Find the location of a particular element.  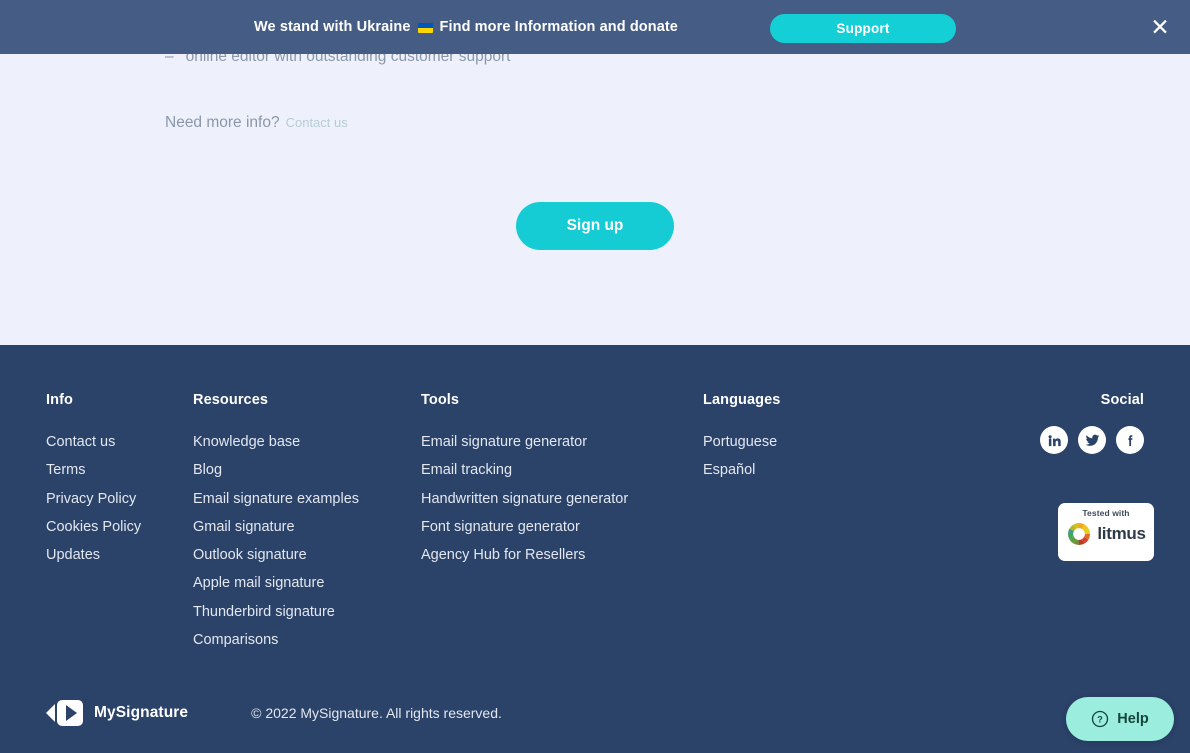

need-more-info: Need more info? Contact us is located at coordinates (256, 123).